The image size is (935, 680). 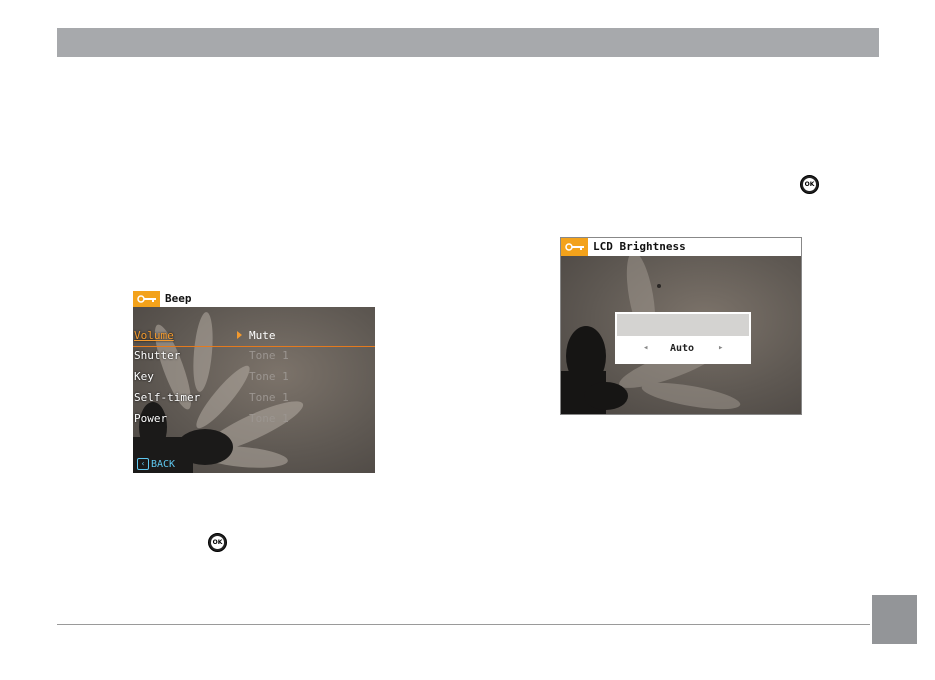 What do you see at coordinates (468, 42) in the screenshot?
I see `header-bar` at bounding box center [468, 42].